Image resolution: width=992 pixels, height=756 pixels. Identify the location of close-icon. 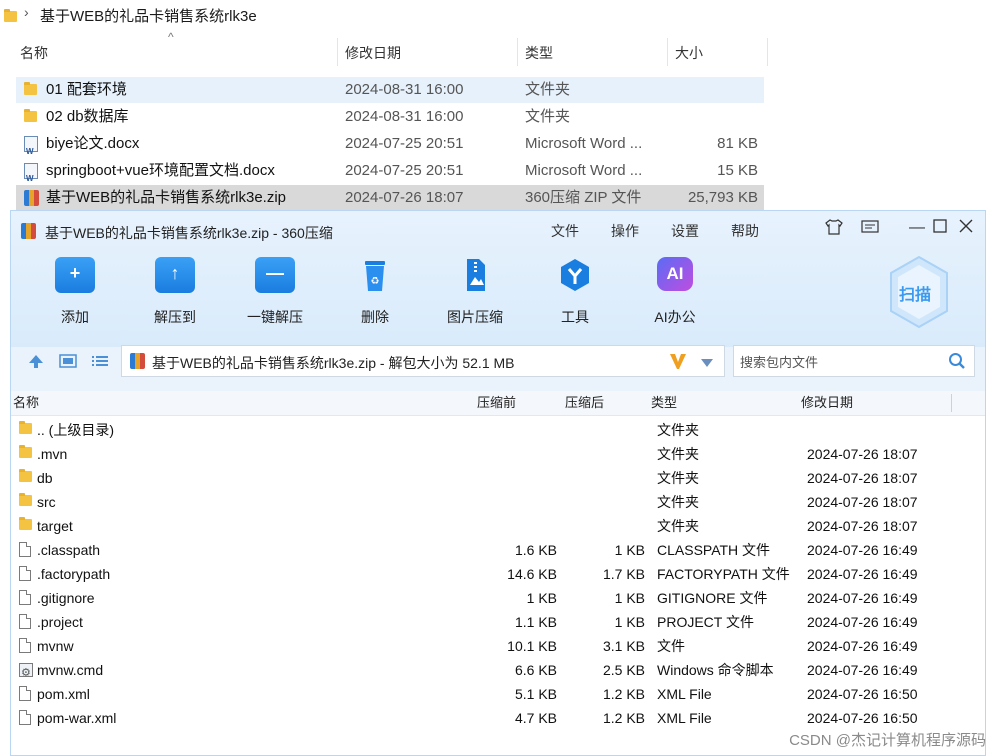
(966, 228).